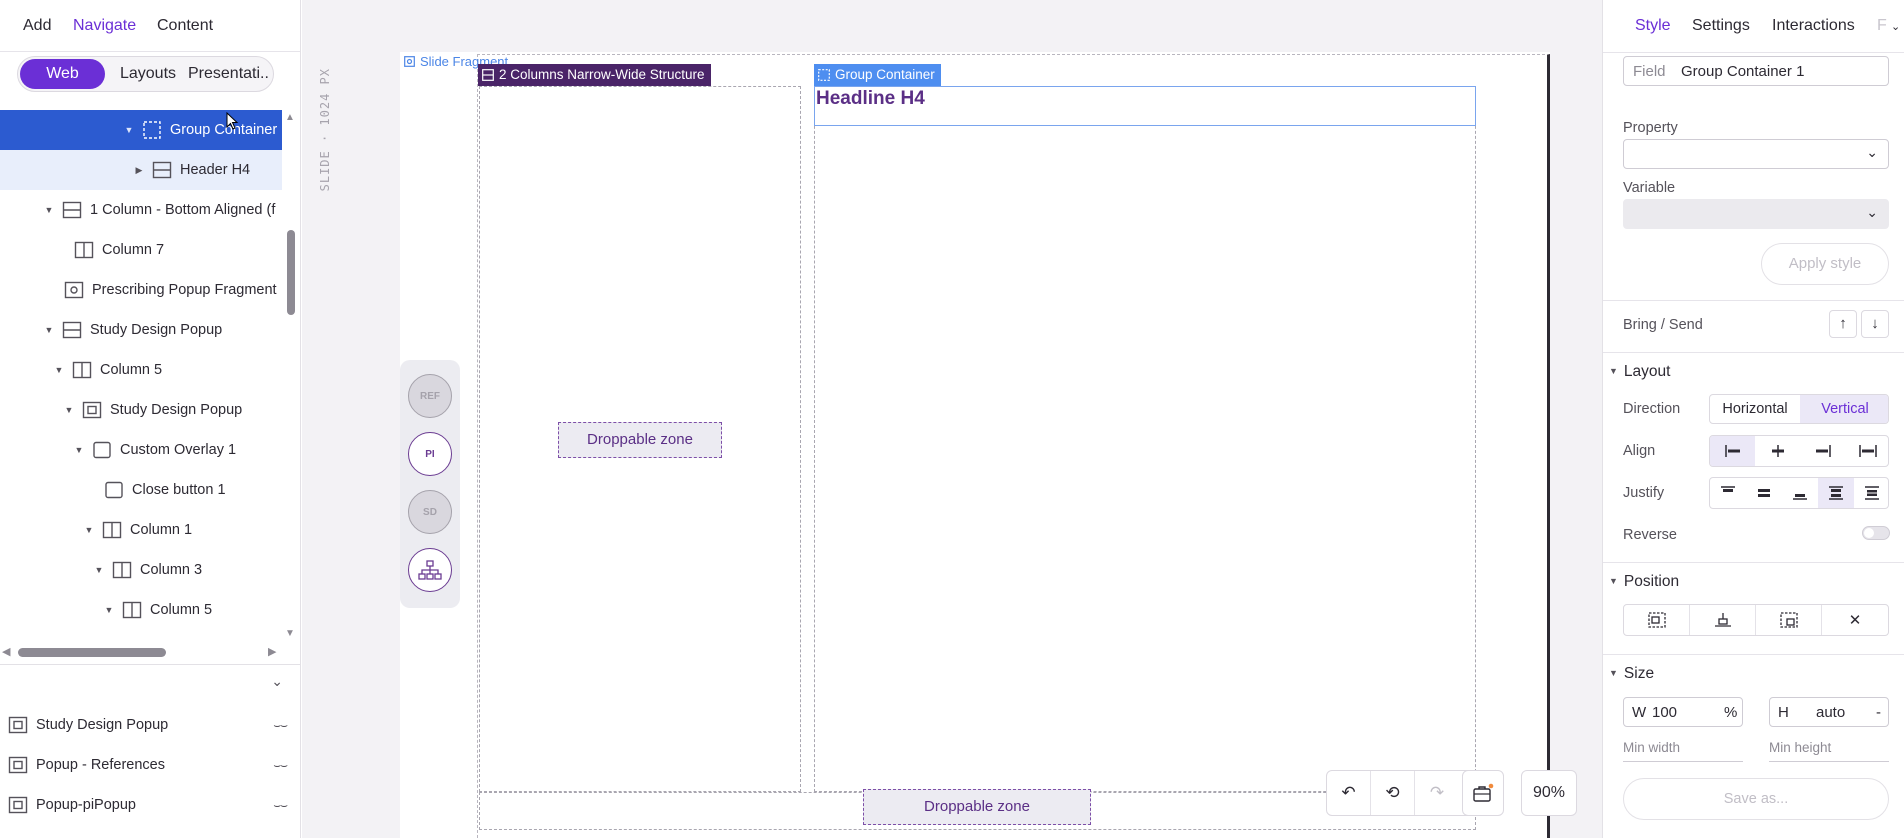 This screenshot has width=1904, height=838. I want to click on tree-horizontal-scrollbar: ◀ ▶, so click(141, 653).